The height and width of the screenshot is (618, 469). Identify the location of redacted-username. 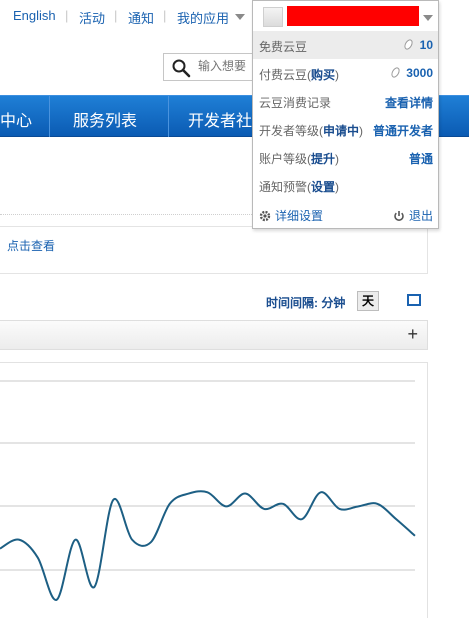
(353, 16).